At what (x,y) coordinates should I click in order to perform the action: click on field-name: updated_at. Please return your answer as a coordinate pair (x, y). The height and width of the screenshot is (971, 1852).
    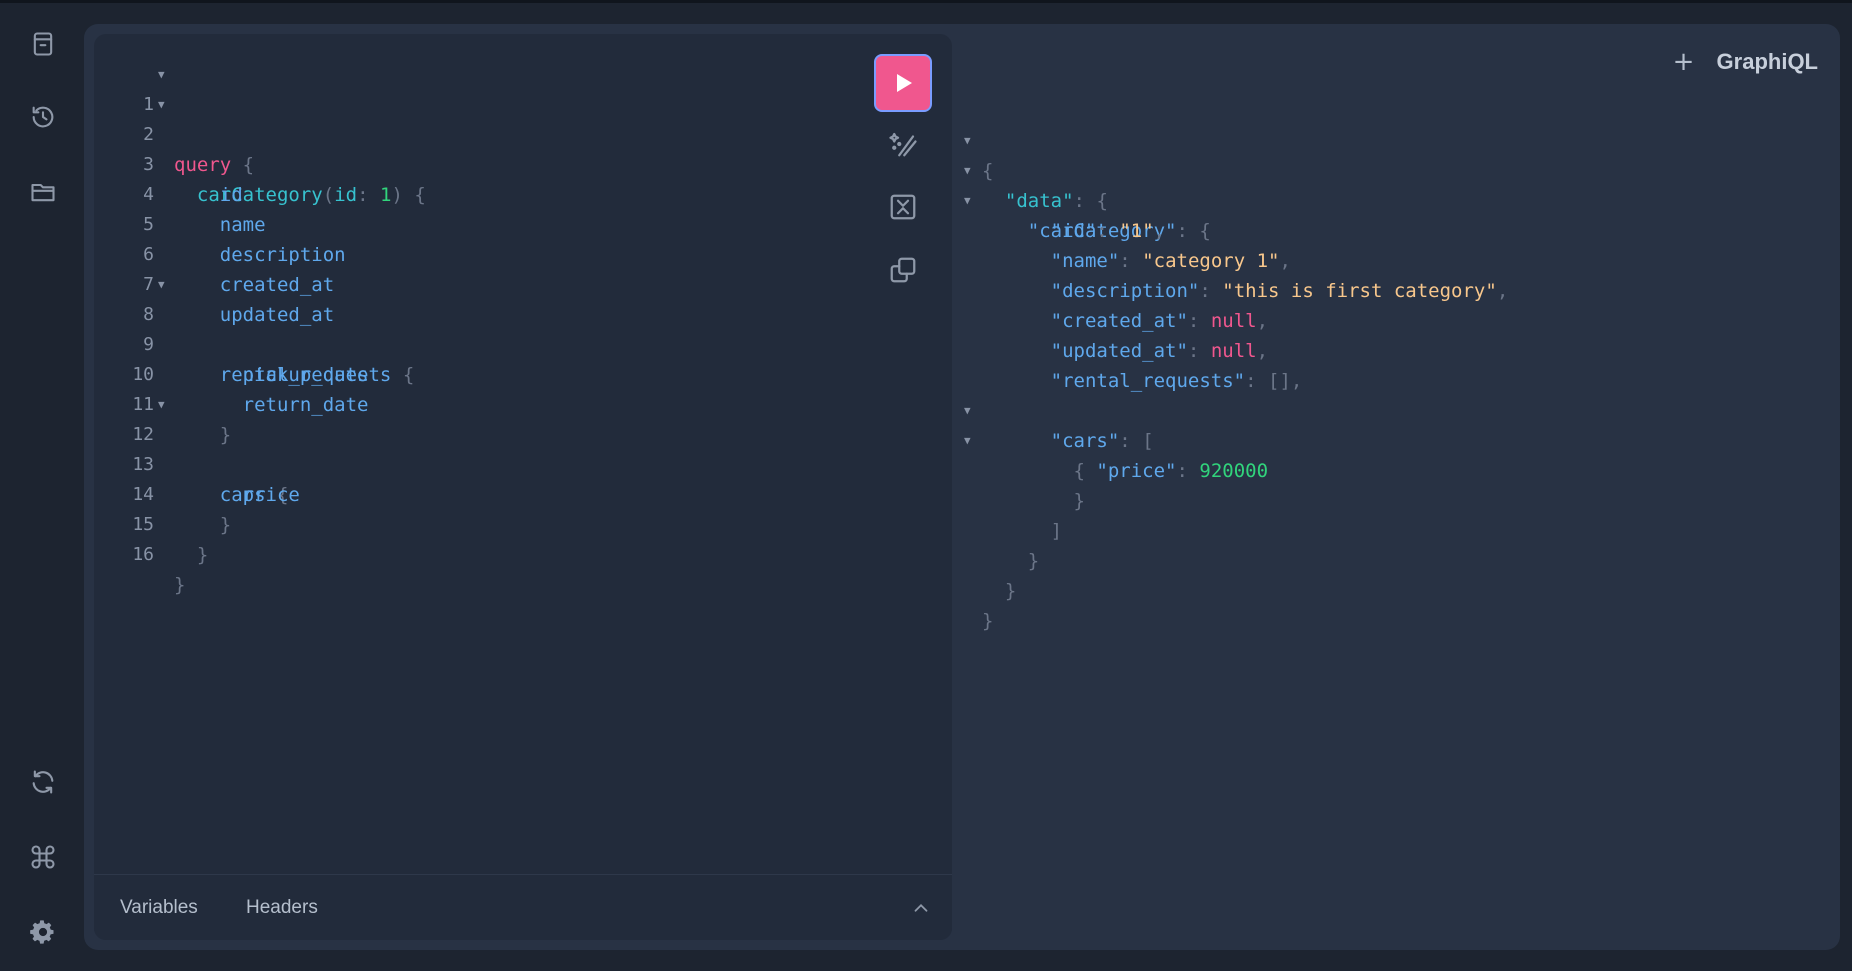
    Looking at the image, I should click on (277, 315).